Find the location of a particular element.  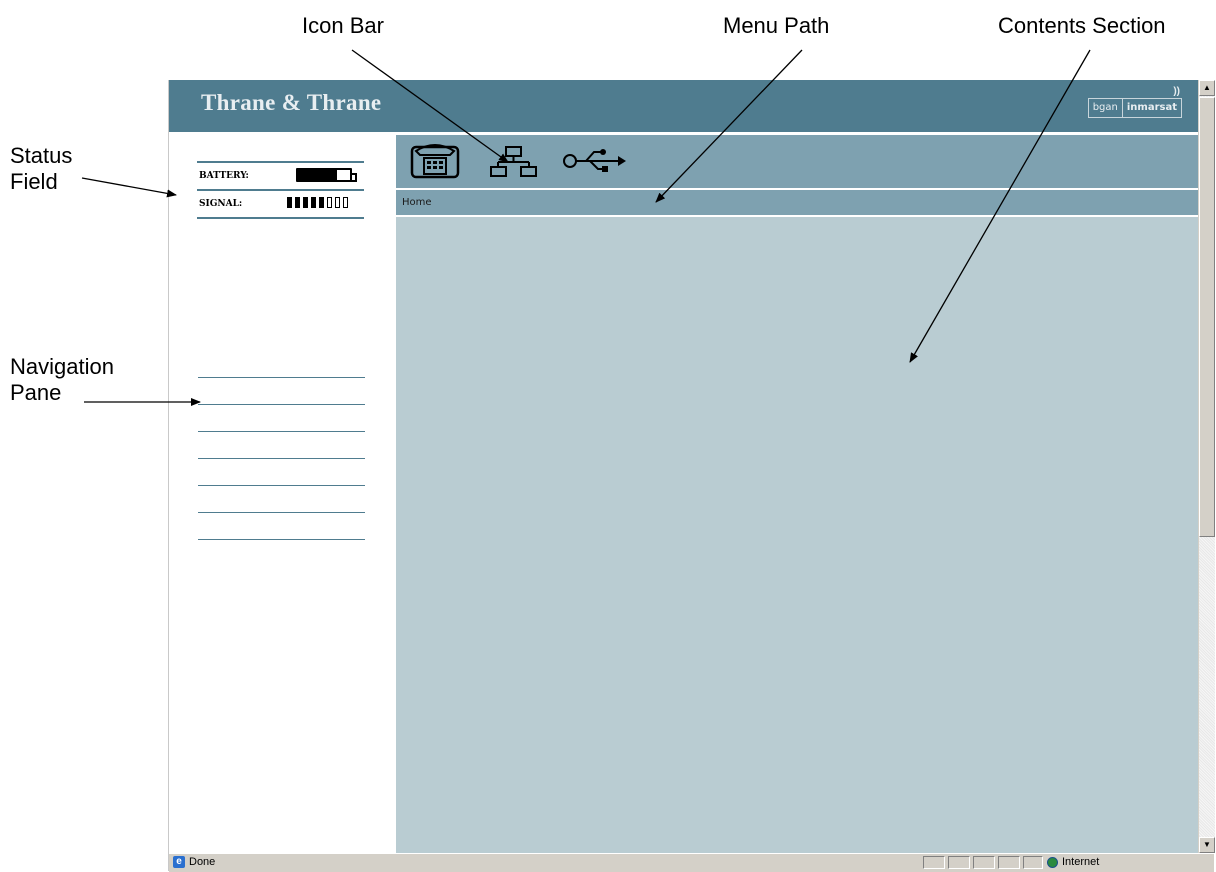

signal-strength-icon is located at coordinates (317, 202).